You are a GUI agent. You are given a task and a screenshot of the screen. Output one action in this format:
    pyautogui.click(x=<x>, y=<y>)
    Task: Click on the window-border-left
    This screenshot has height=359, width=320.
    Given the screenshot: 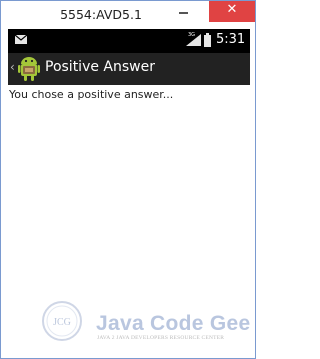 What is the action you would take?
    pyautogui.click(x=4, y=193)
    